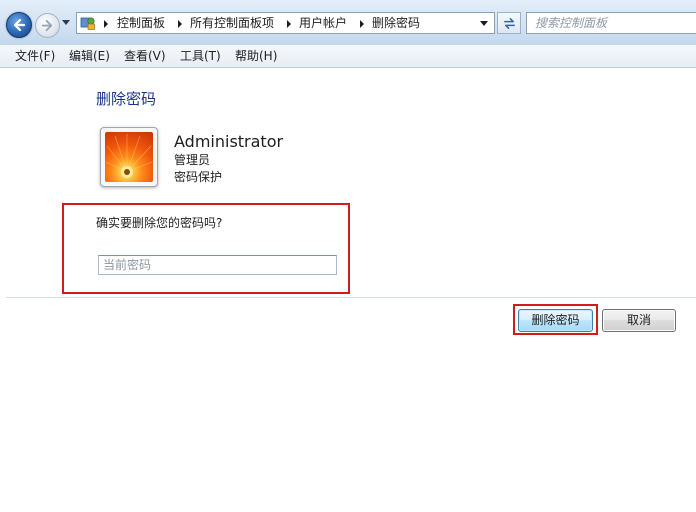 This screenshot has width=696, height=512. What do you see at coordinates (145, 56) in the screenshot?
I see `menu-view: 查看(V)` at bounding box center [145, 56].